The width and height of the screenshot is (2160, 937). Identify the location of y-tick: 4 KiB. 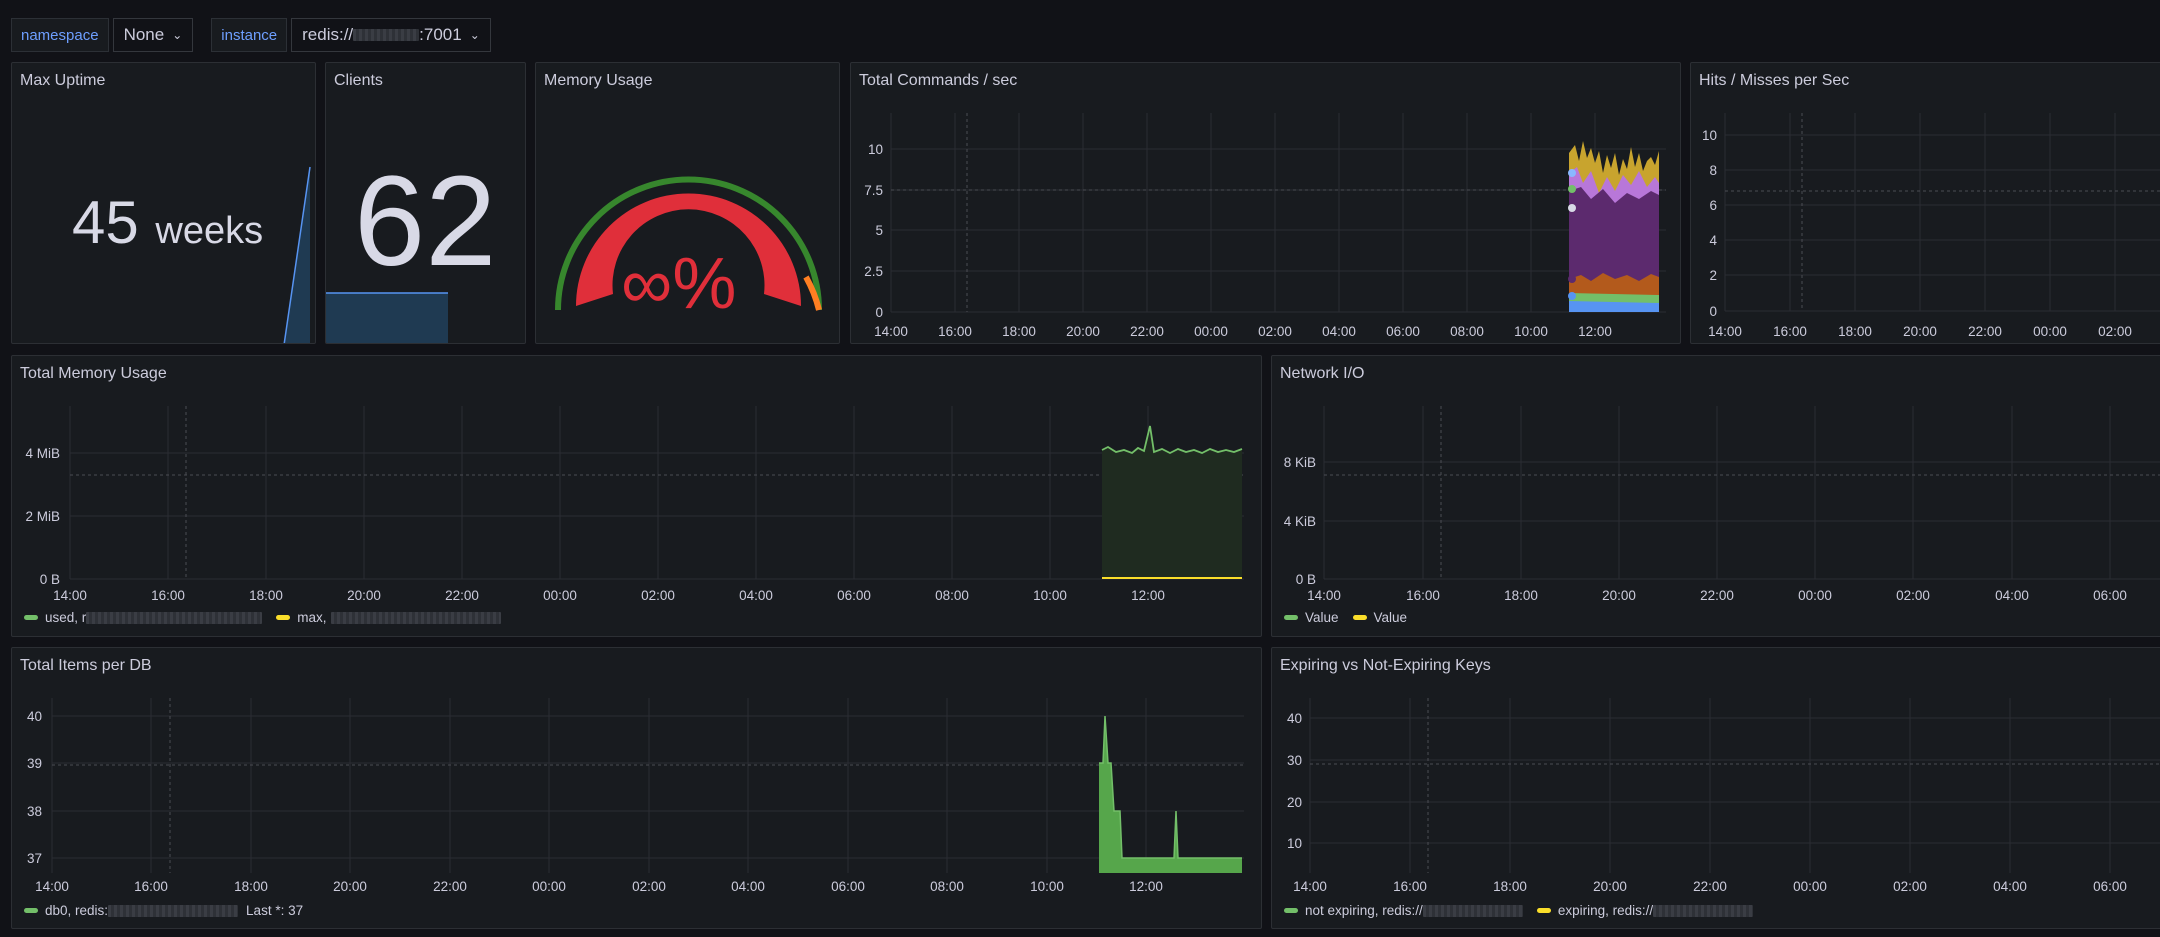
(1300, 521).